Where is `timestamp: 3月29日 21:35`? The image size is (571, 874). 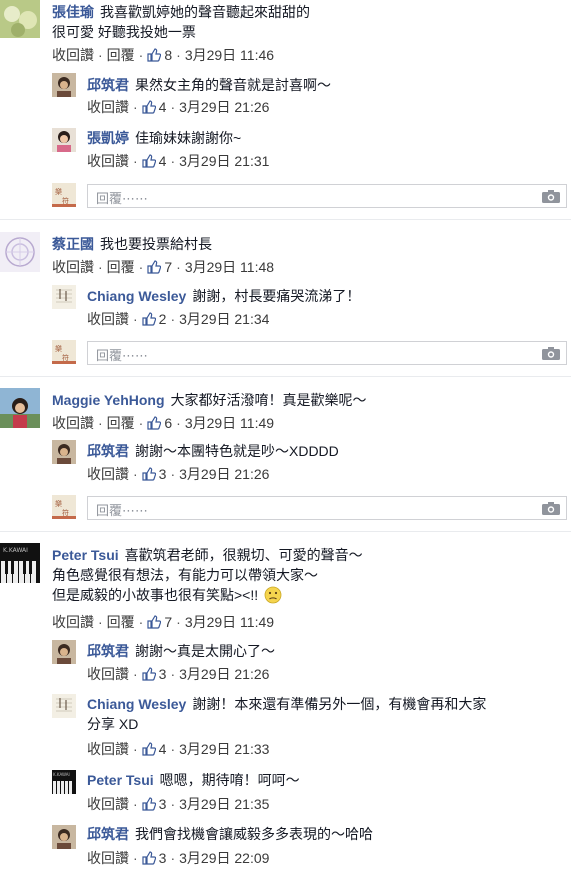 timestamp: 3月29日 21:35 is located at coordinates (224, 804).